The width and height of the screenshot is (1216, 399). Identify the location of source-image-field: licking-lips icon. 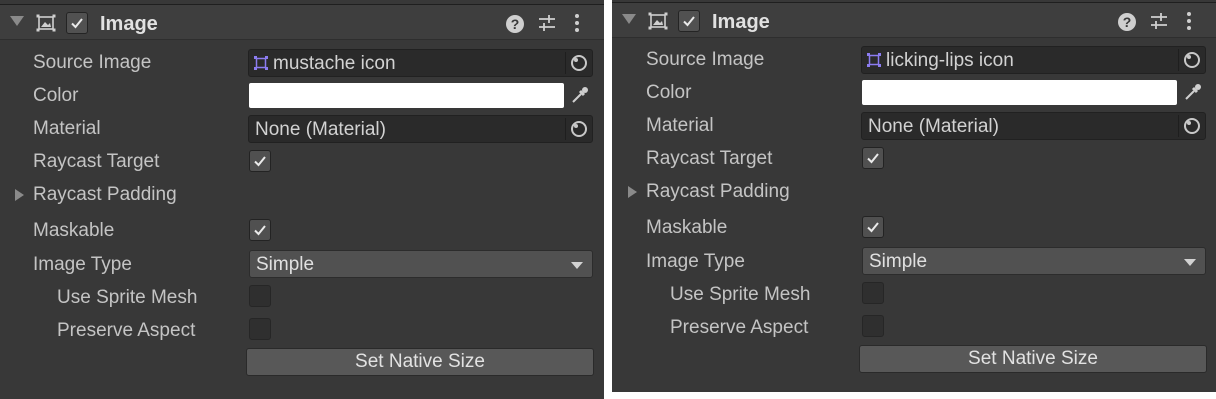
(1033, 60).